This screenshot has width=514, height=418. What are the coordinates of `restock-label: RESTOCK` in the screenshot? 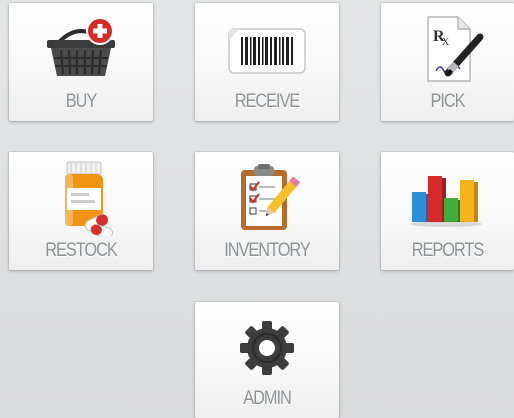 It's located at (81, 250).